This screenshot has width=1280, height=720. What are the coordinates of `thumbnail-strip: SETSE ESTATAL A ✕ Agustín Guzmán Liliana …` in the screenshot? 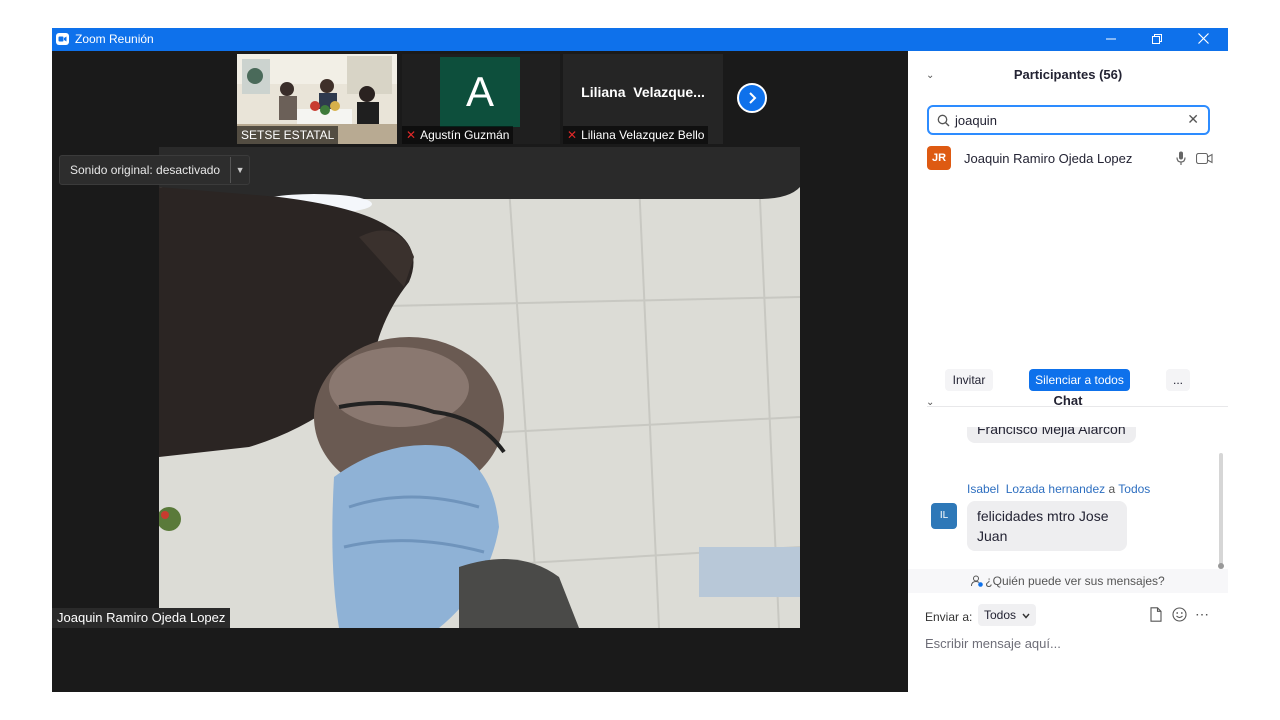 It's located at (480, 99).